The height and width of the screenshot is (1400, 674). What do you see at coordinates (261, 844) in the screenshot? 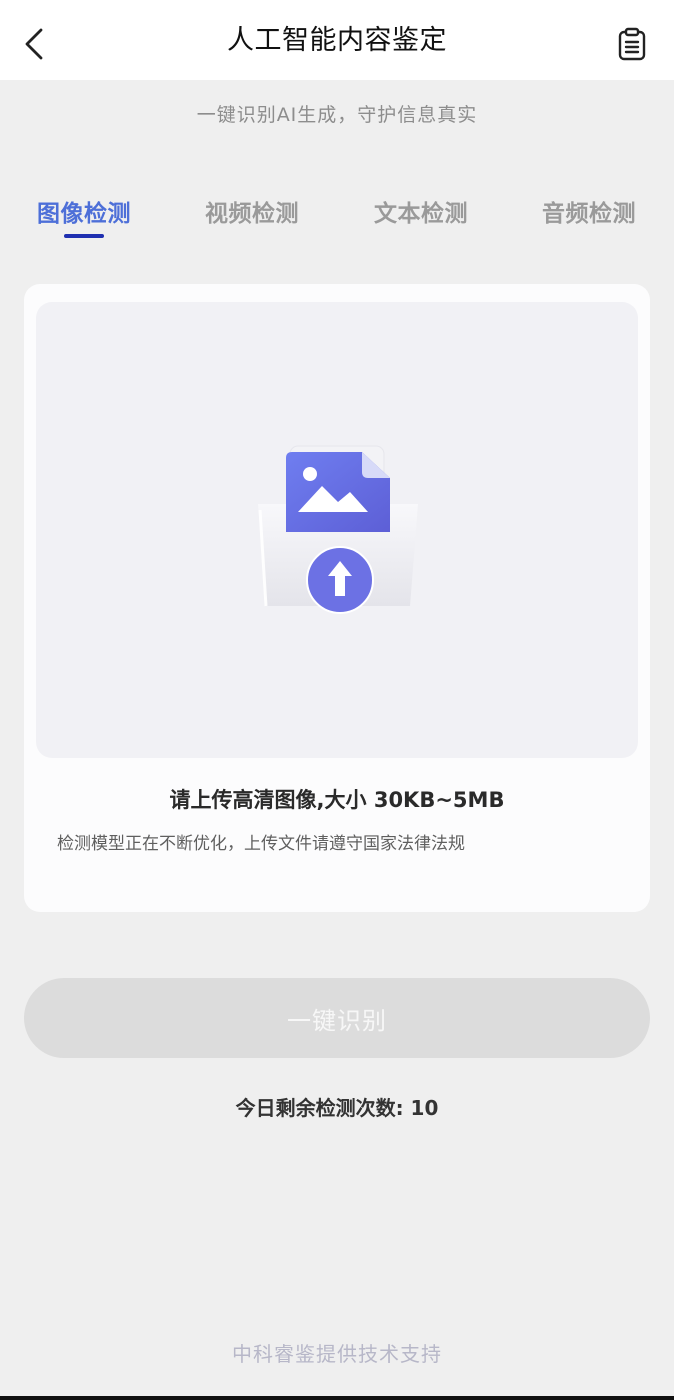
I see `legal-notice: 检测模型正在不断优化，上传文件请遵守国家法律法规` at bounding box center [261, 844].